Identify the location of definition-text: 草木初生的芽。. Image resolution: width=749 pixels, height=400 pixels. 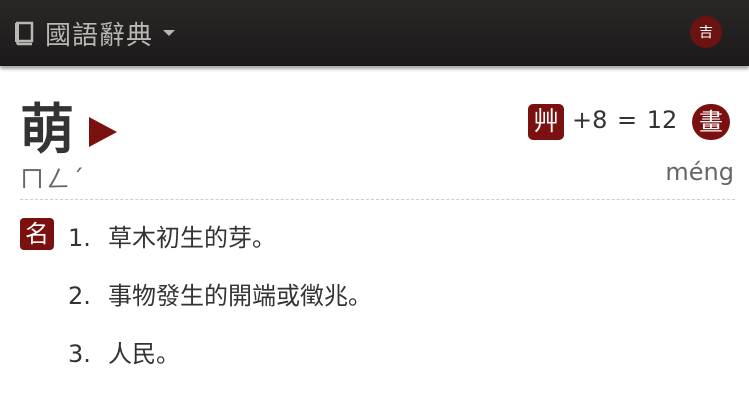
(192, 238).